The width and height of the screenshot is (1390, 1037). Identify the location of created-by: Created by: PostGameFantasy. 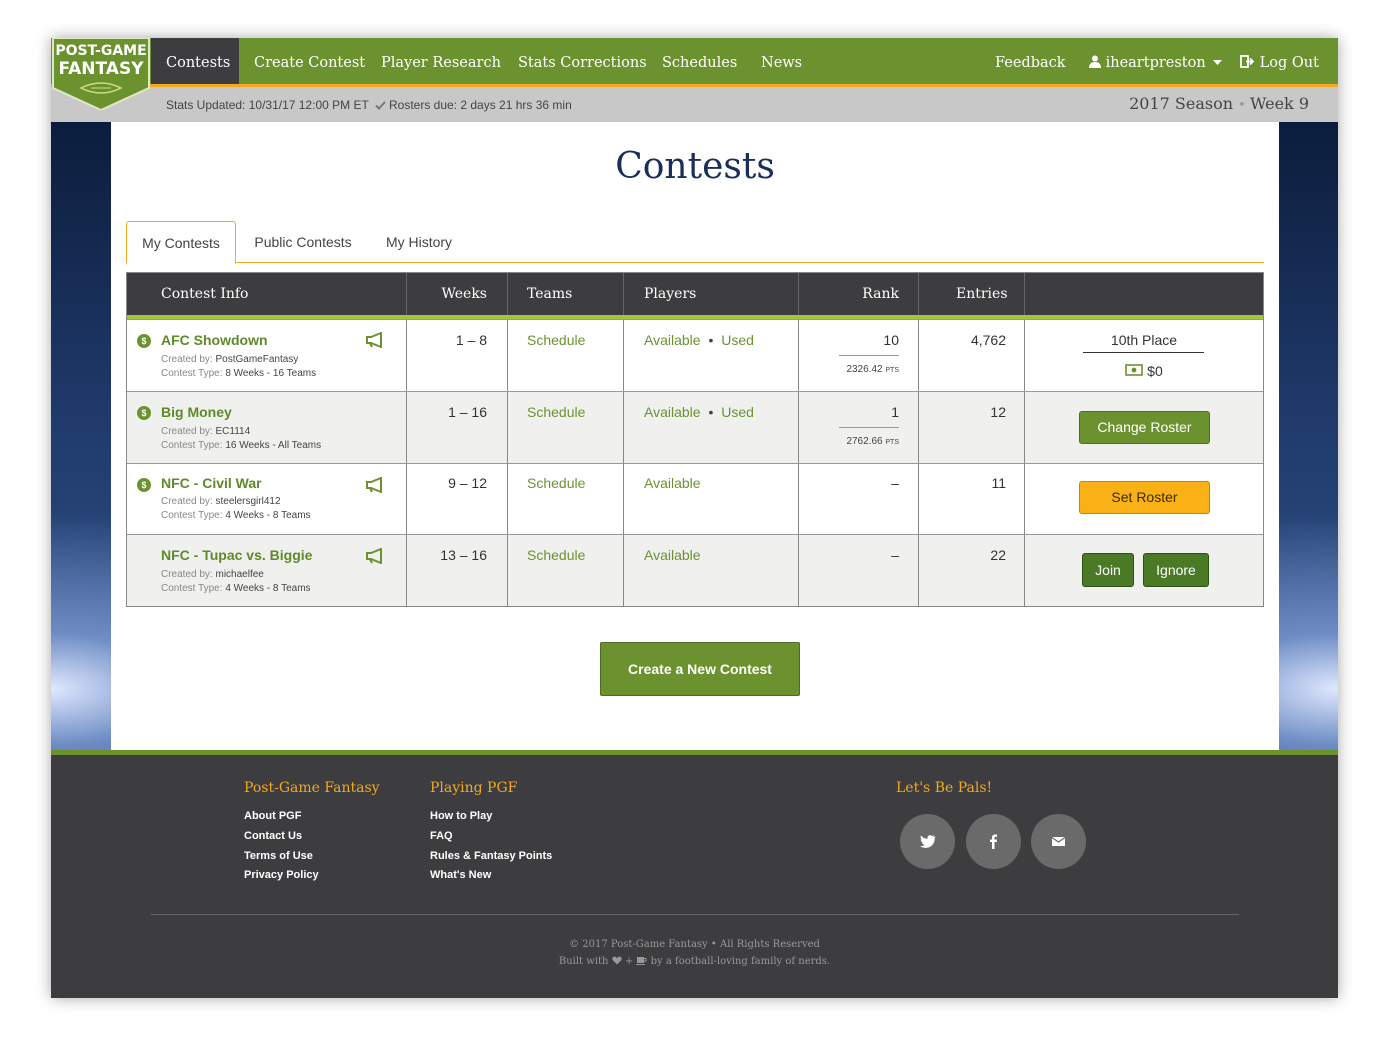
(230, 359).